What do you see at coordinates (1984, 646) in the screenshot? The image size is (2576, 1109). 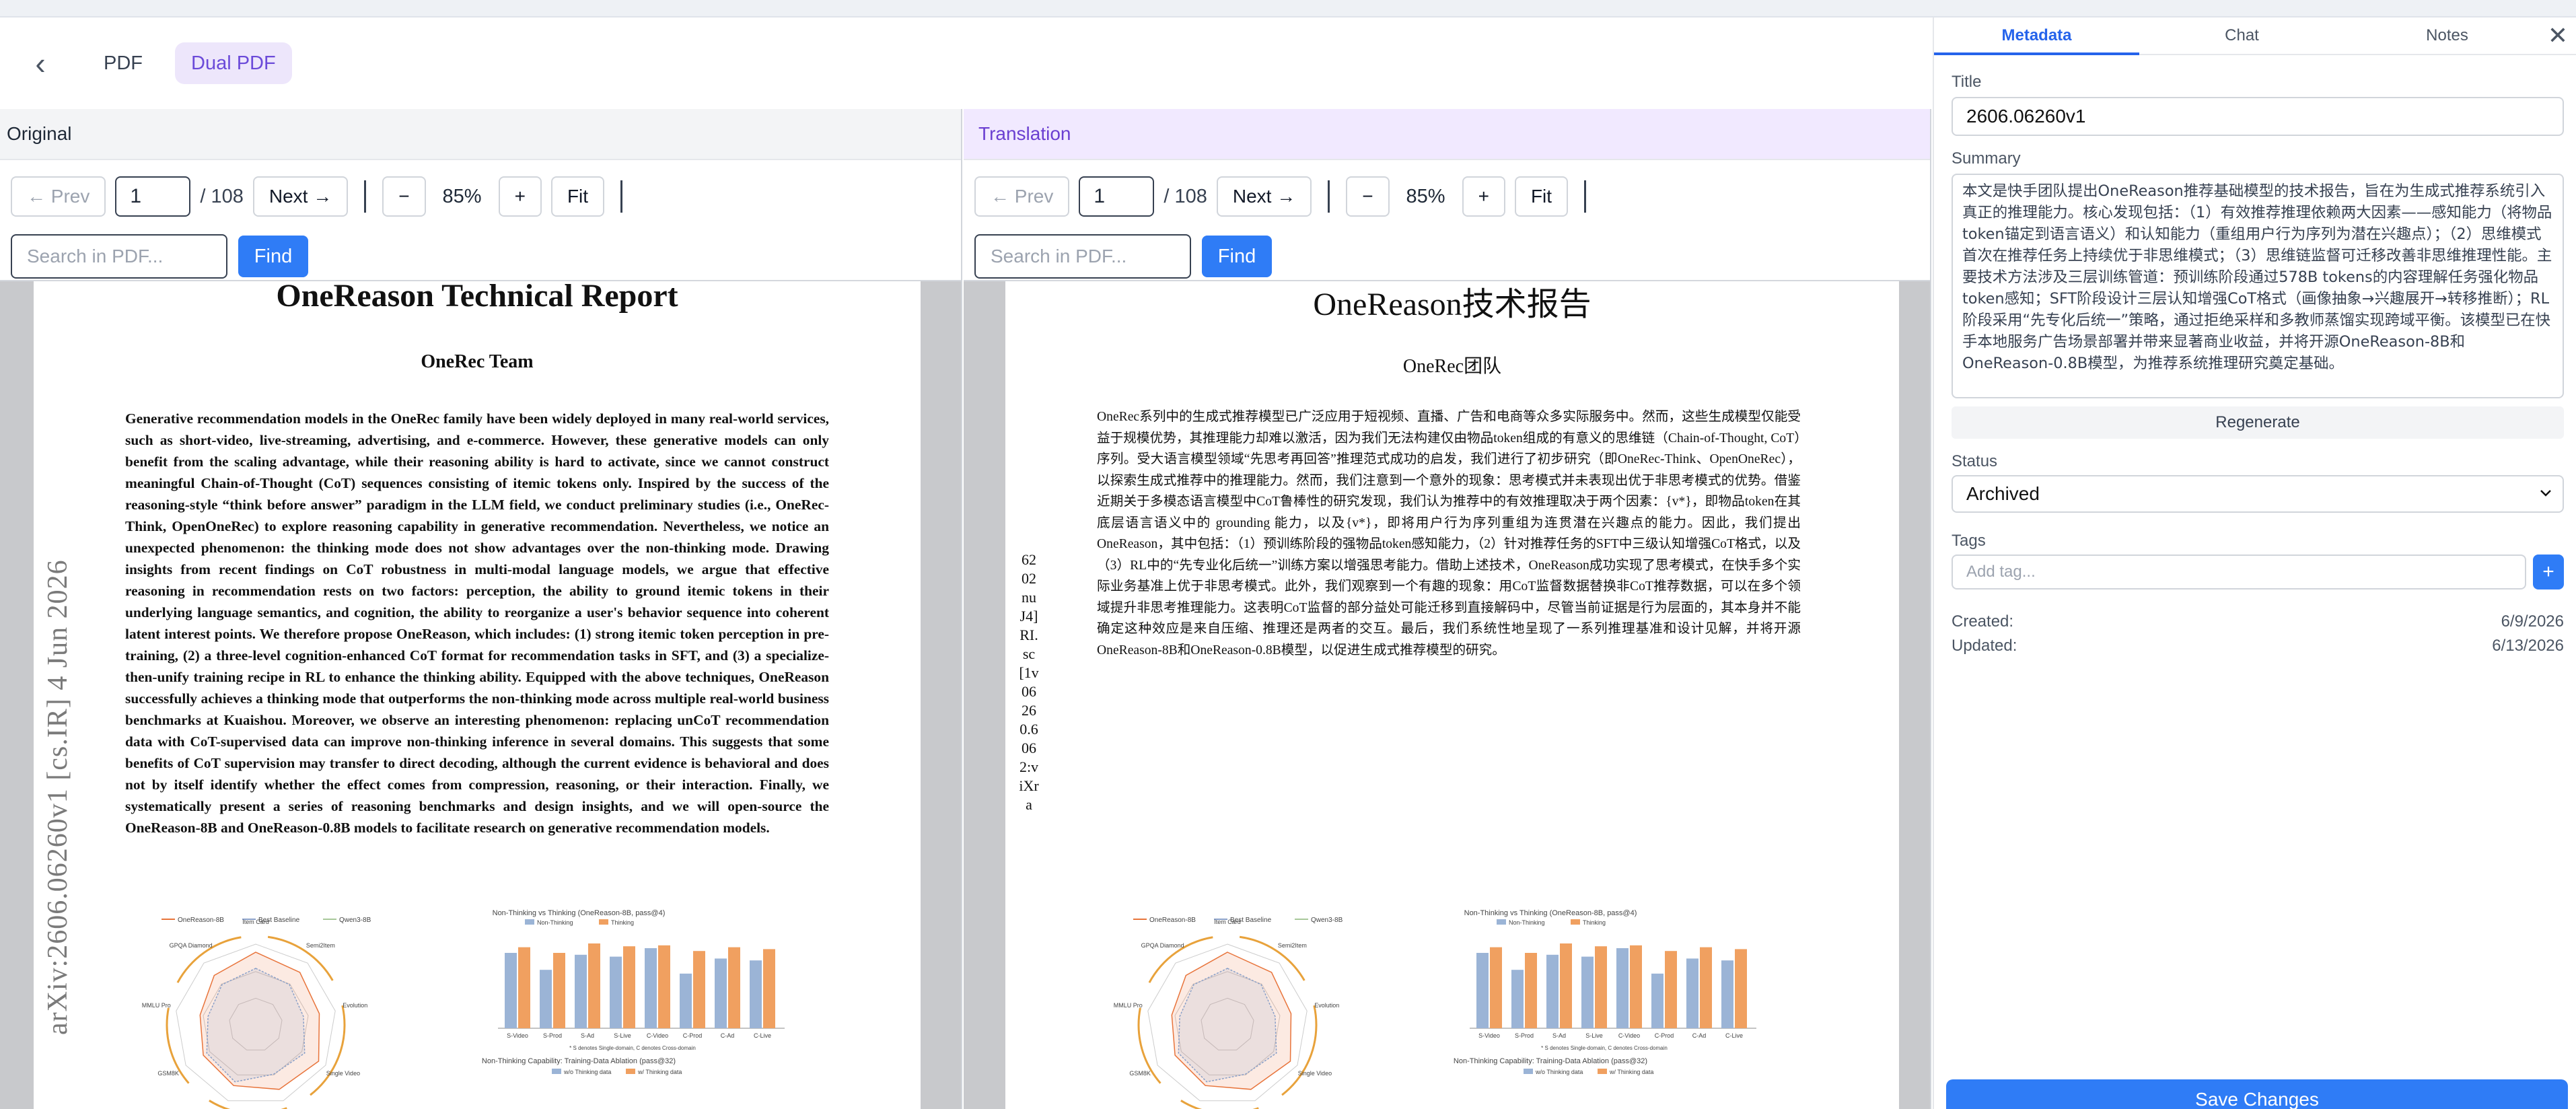 I see `updated-label: Updated:` at bounding box center [1984, 646].